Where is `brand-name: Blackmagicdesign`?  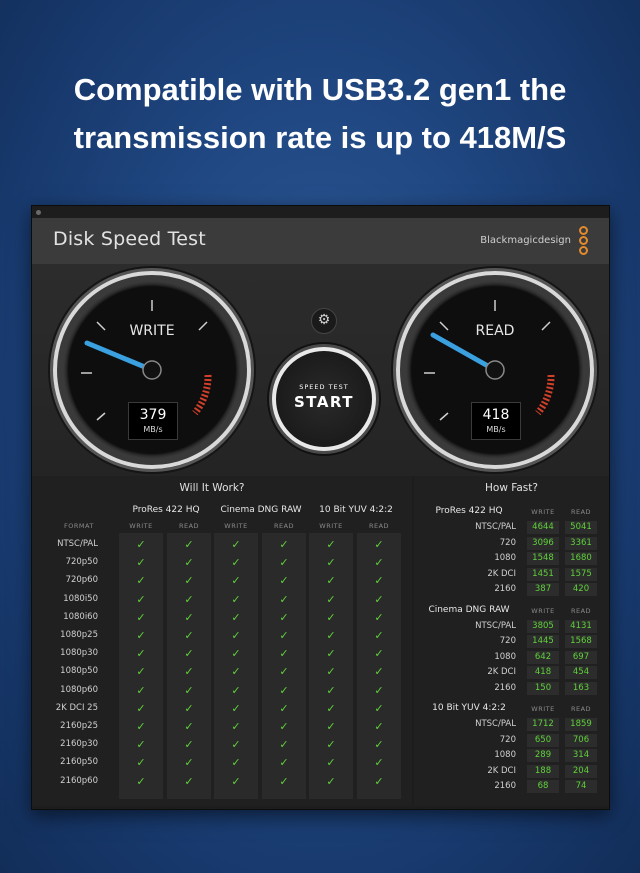 brand-name: Blackmagicdesign is located at coordinates (525, 240).